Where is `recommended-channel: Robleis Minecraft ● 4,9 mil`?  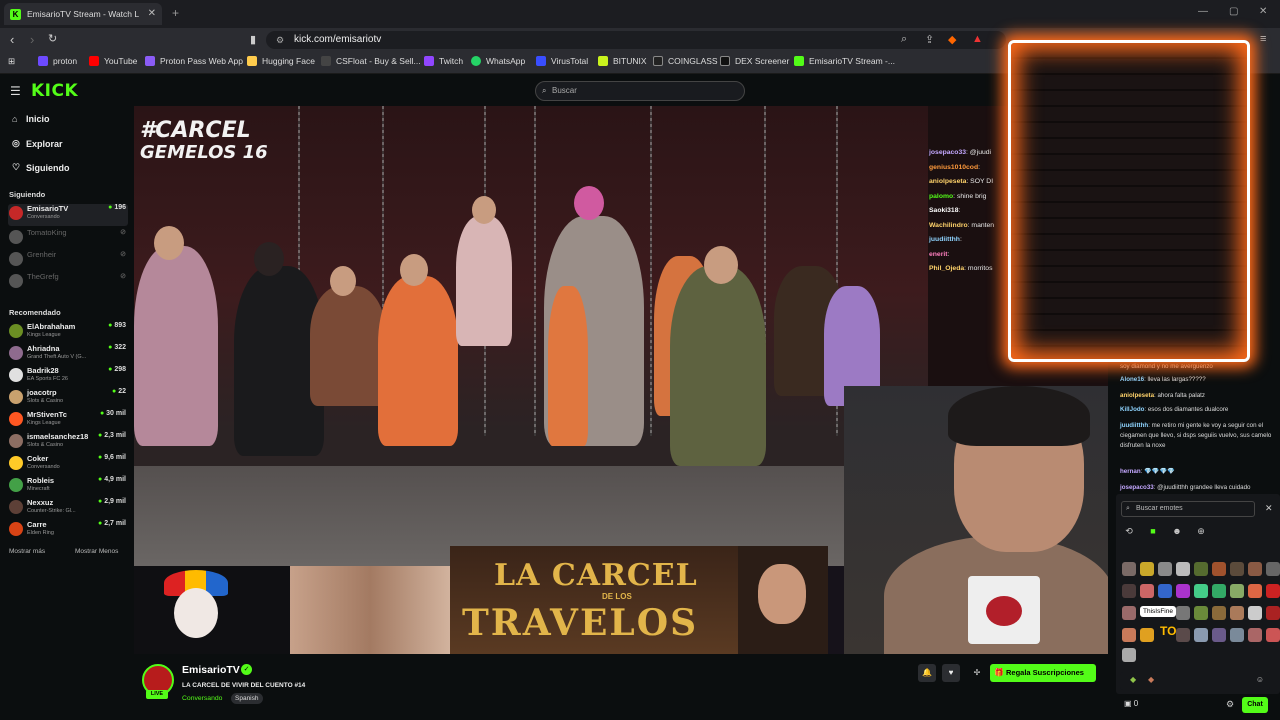 recommended-channel: Robleis Minecraft ● 4,9 mil is located at coordinates (68, 487).